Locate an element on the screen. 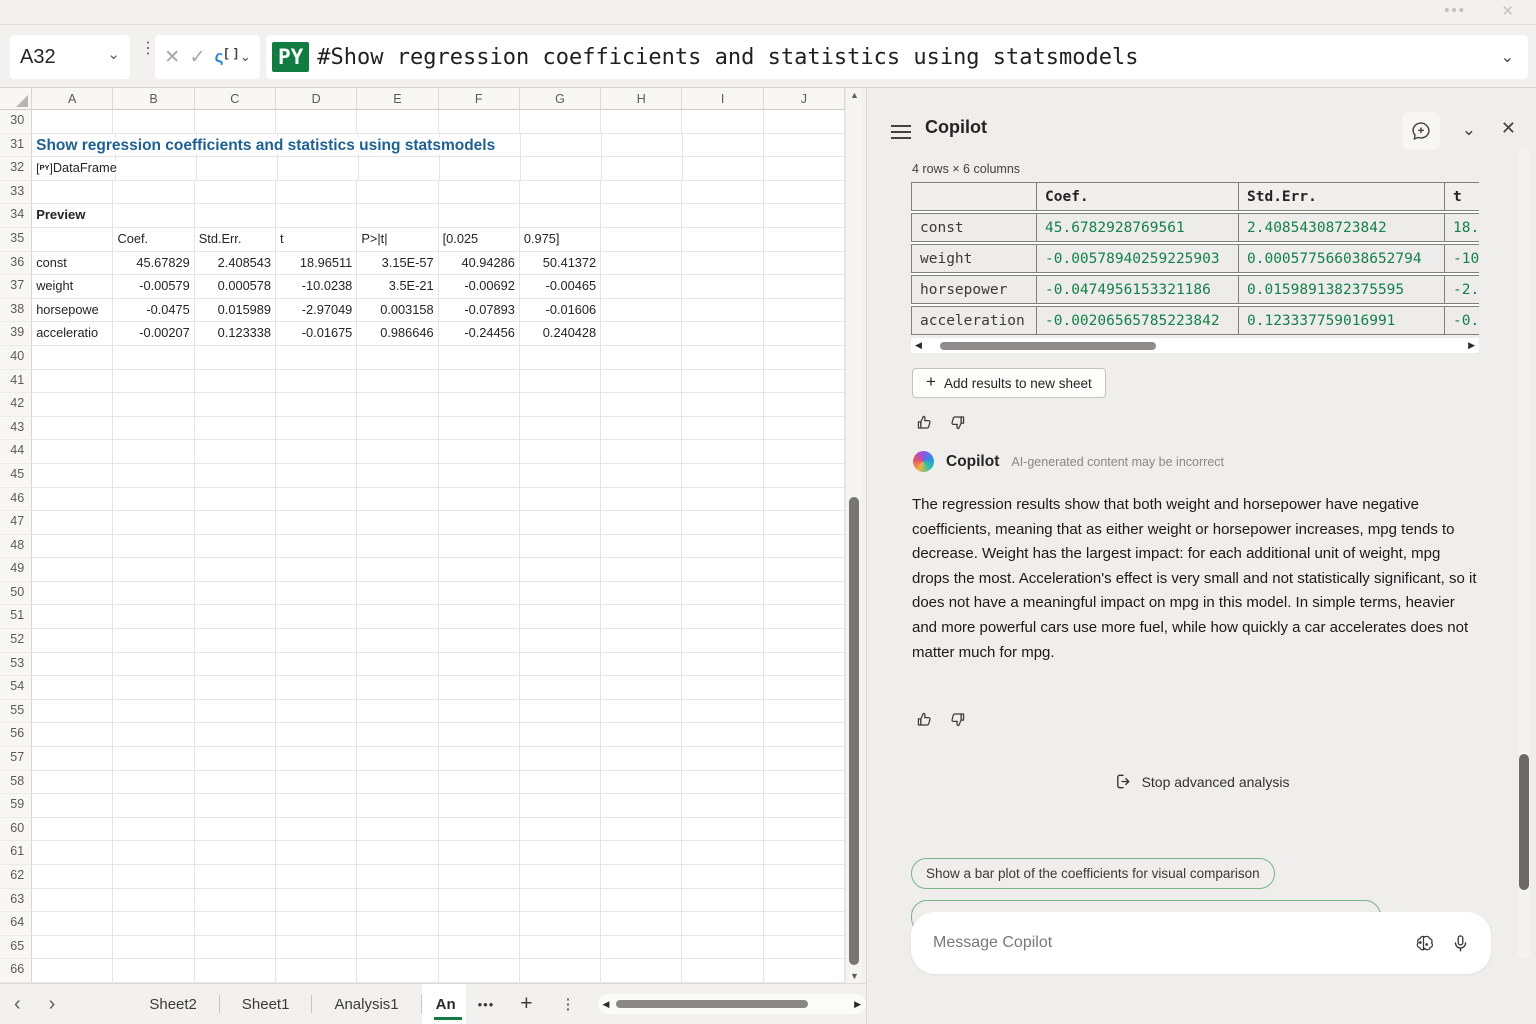 The height and width of the screenshot is (1024, 1536). grid-cell-C60 is located at coordinates (235, 829).